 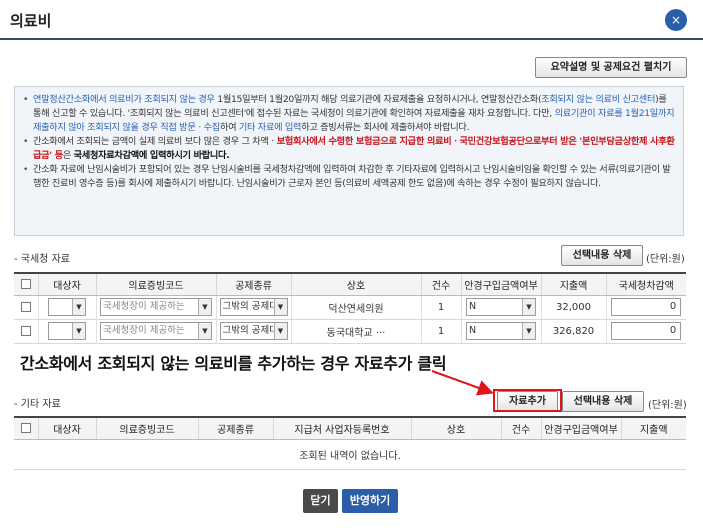 I want to click on amount-cell: 326,820, so click(x=573, y=331).